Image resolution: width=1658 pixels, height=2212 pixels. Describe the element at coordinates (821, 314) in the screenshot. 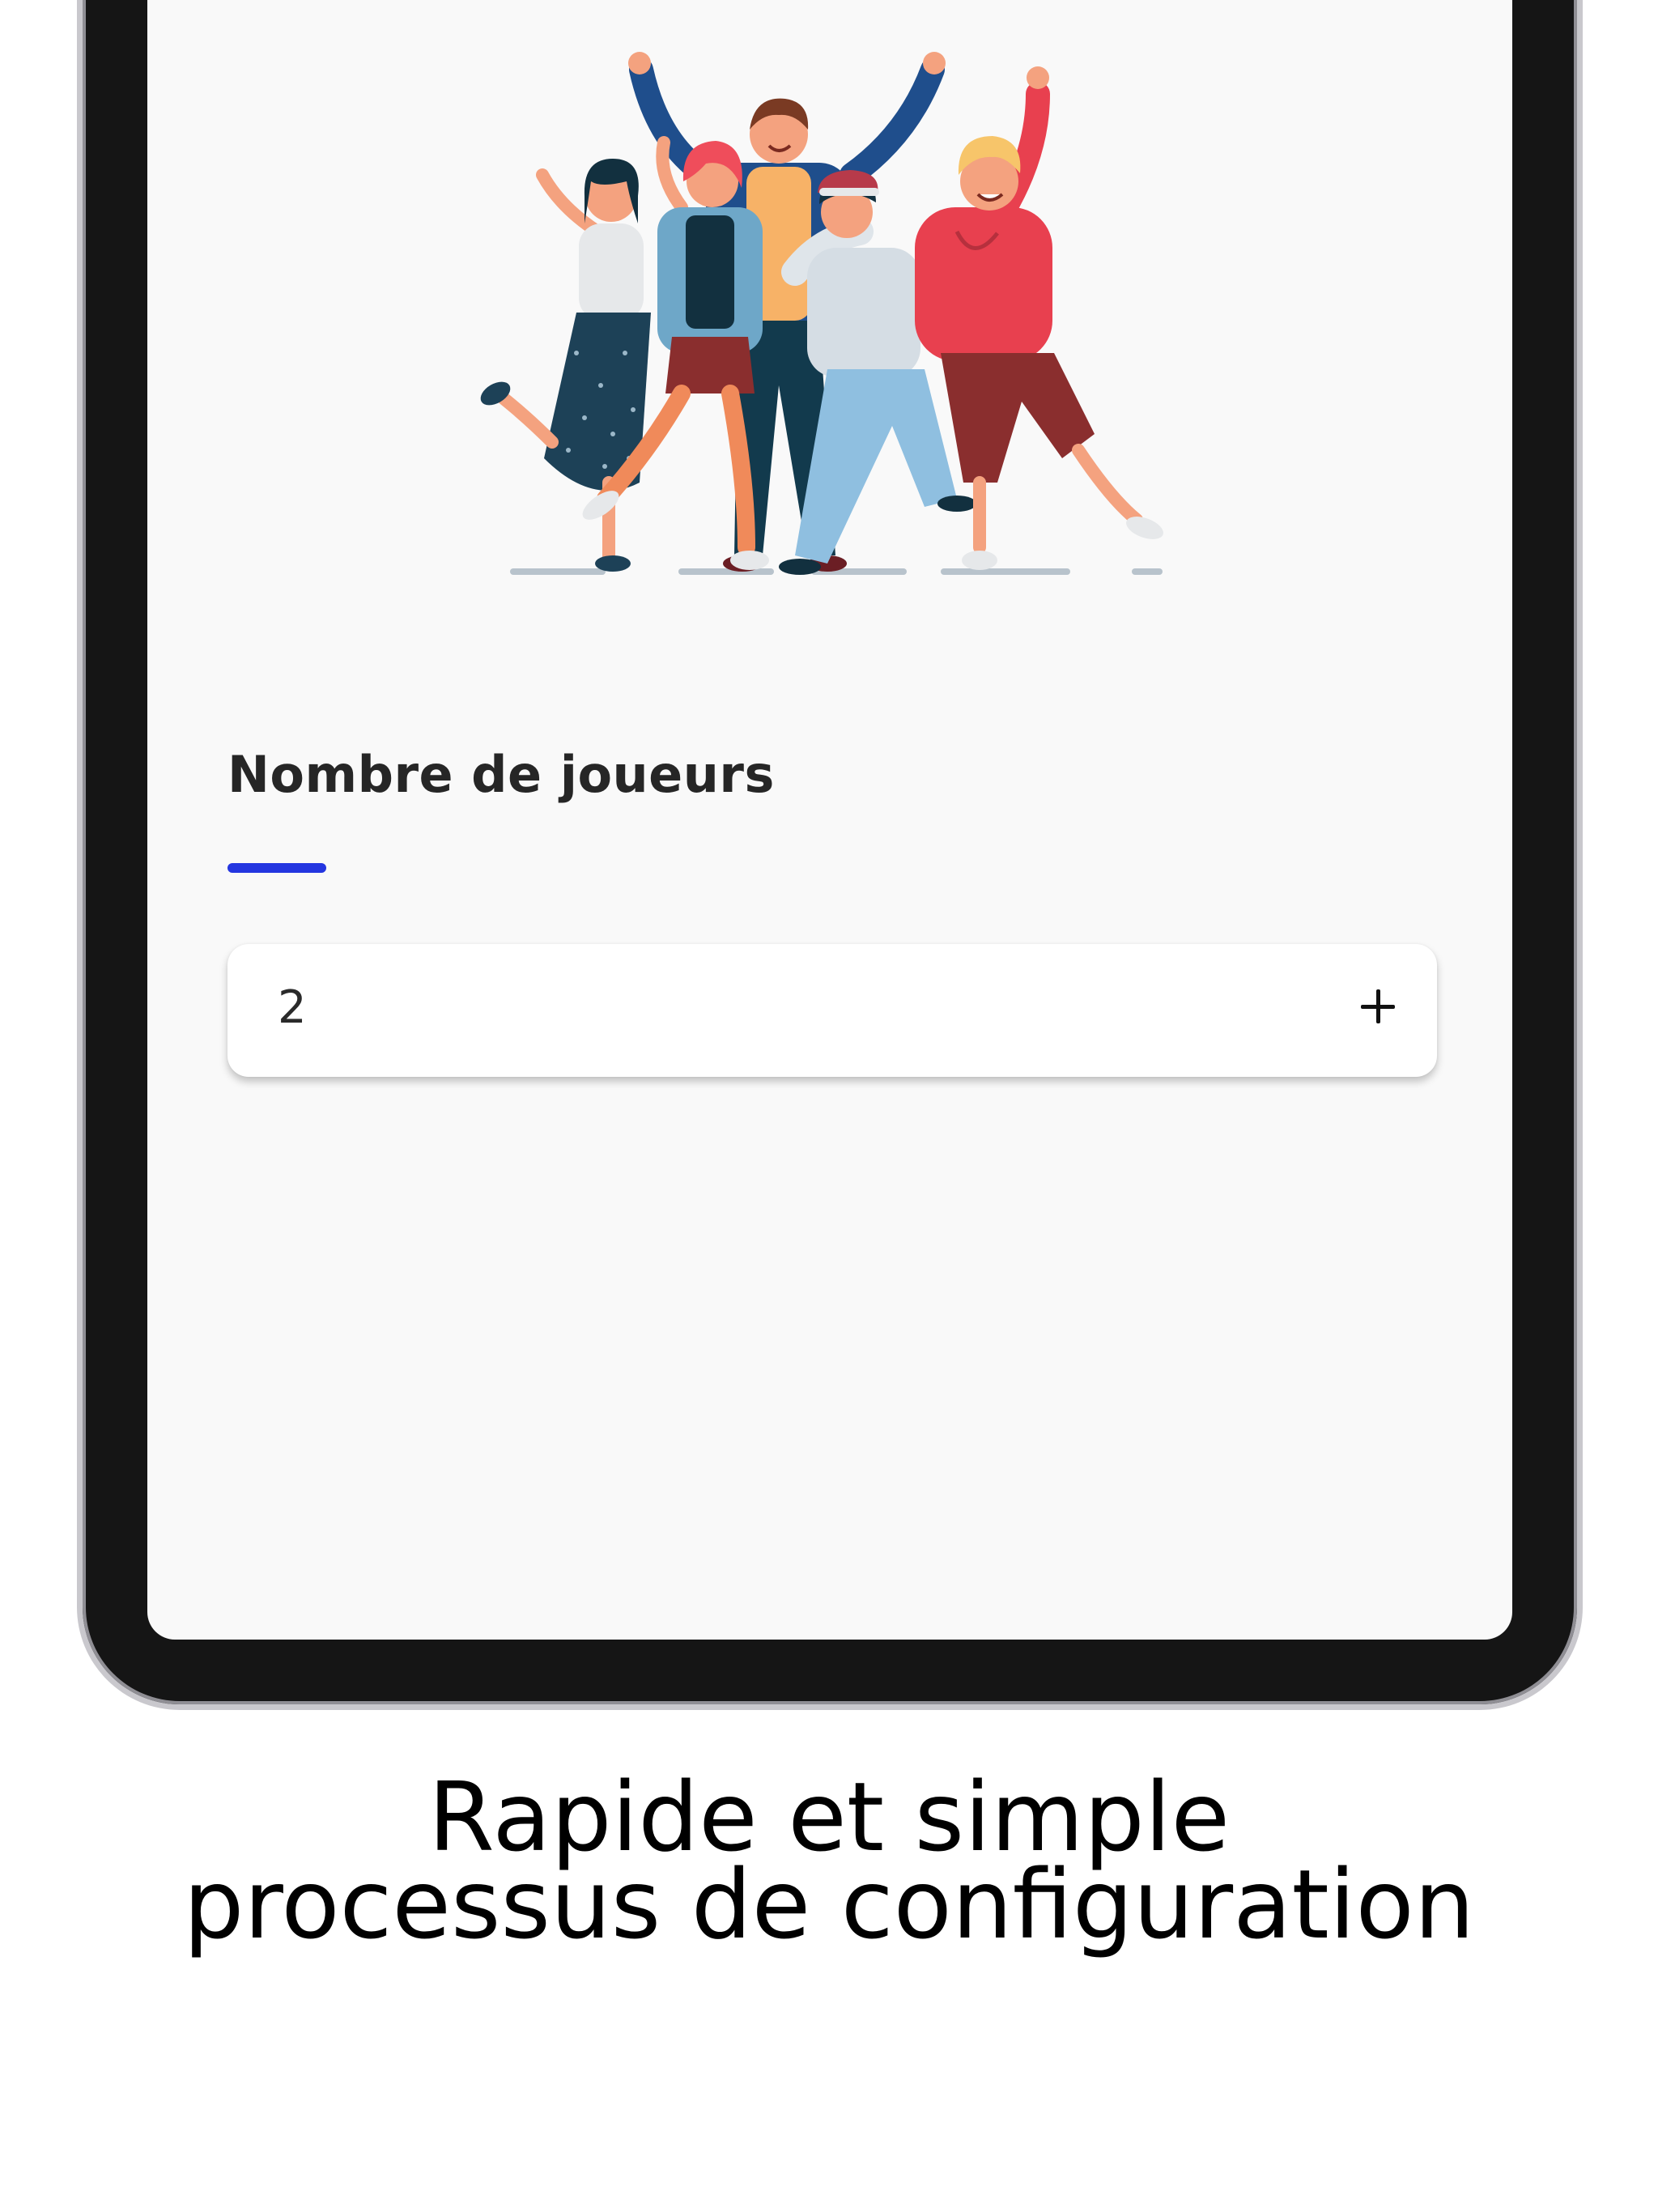

I see `group-of-friends-illustration` at that location.